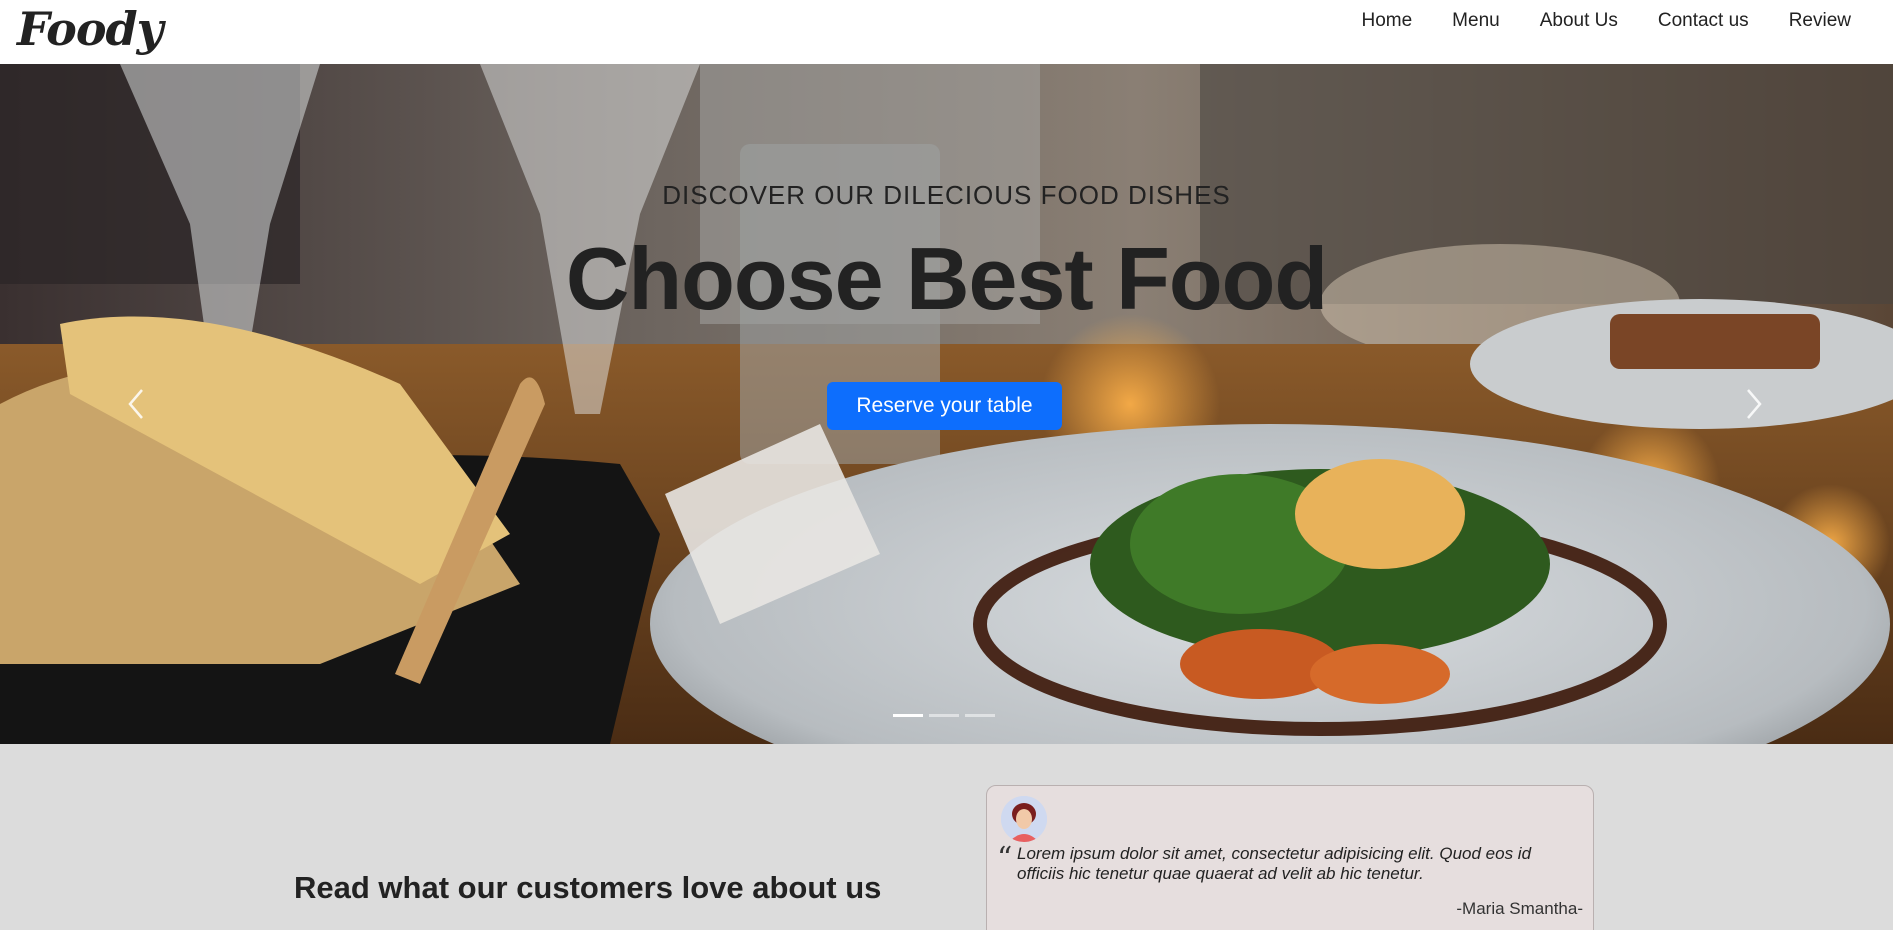 This screenshot has height=930, width=1893. What do you see at coordinates (588, 887) in the screenshot?
I see `reviews-heading: Read what our customers love about us` at bounding box center [588, 887].